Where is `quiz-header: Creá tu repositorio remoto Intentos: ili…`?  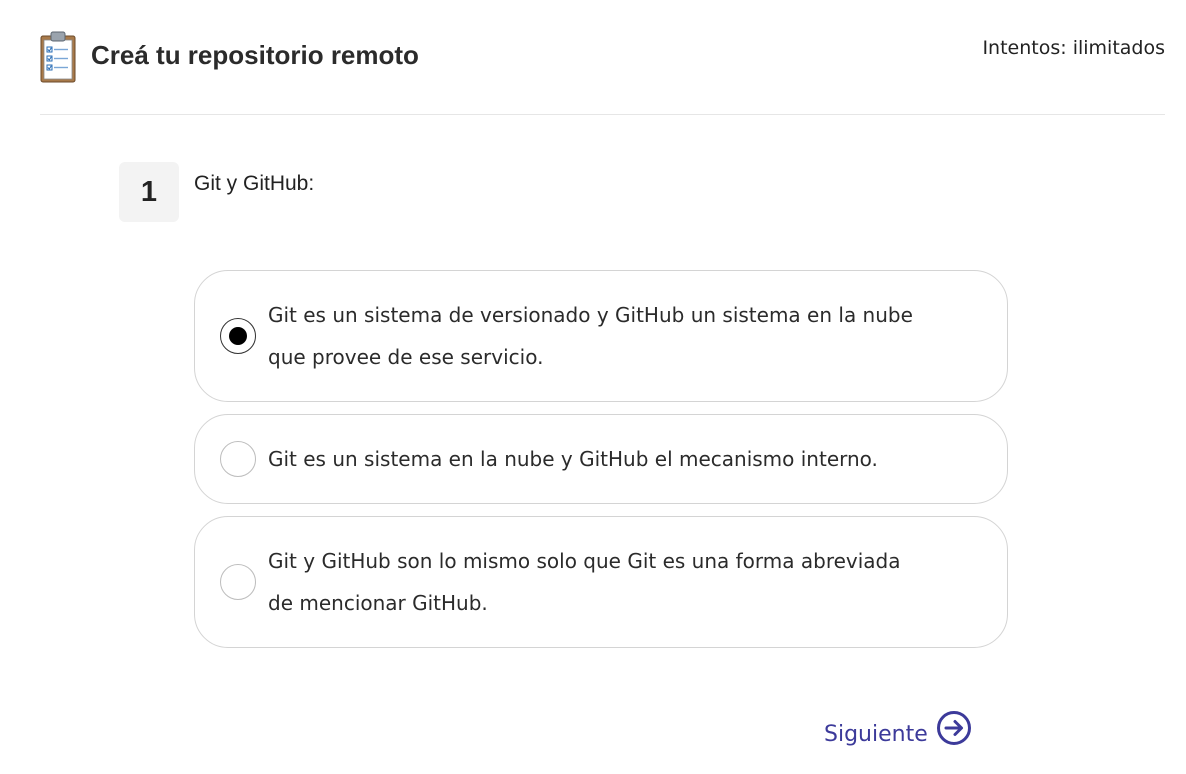
quiz-header: Creá tu repositorio remoto Intentos: ili… is located at coordinates (602, 57).